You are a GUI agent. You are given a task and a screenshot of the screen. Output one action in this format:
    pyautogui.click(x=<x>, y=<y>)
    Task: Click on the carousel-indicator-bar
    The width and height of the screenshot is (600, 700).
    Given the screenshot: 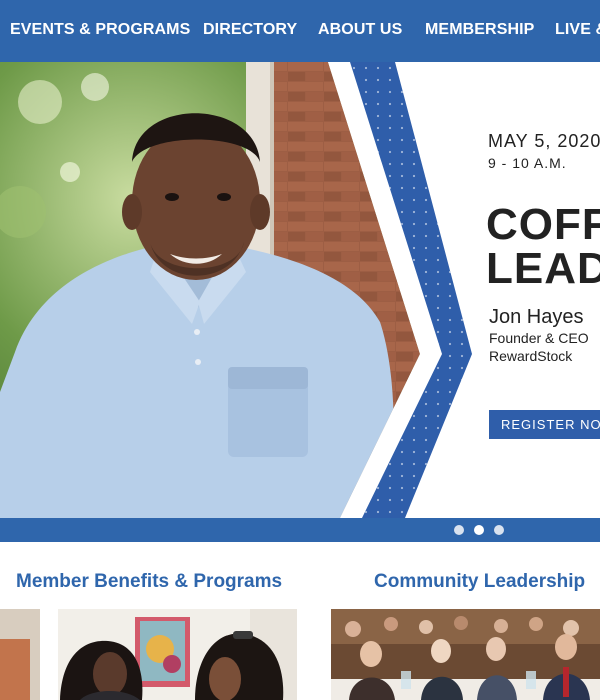 What is the action you would take?
    pyautogui.click(x=300, y=530)
    